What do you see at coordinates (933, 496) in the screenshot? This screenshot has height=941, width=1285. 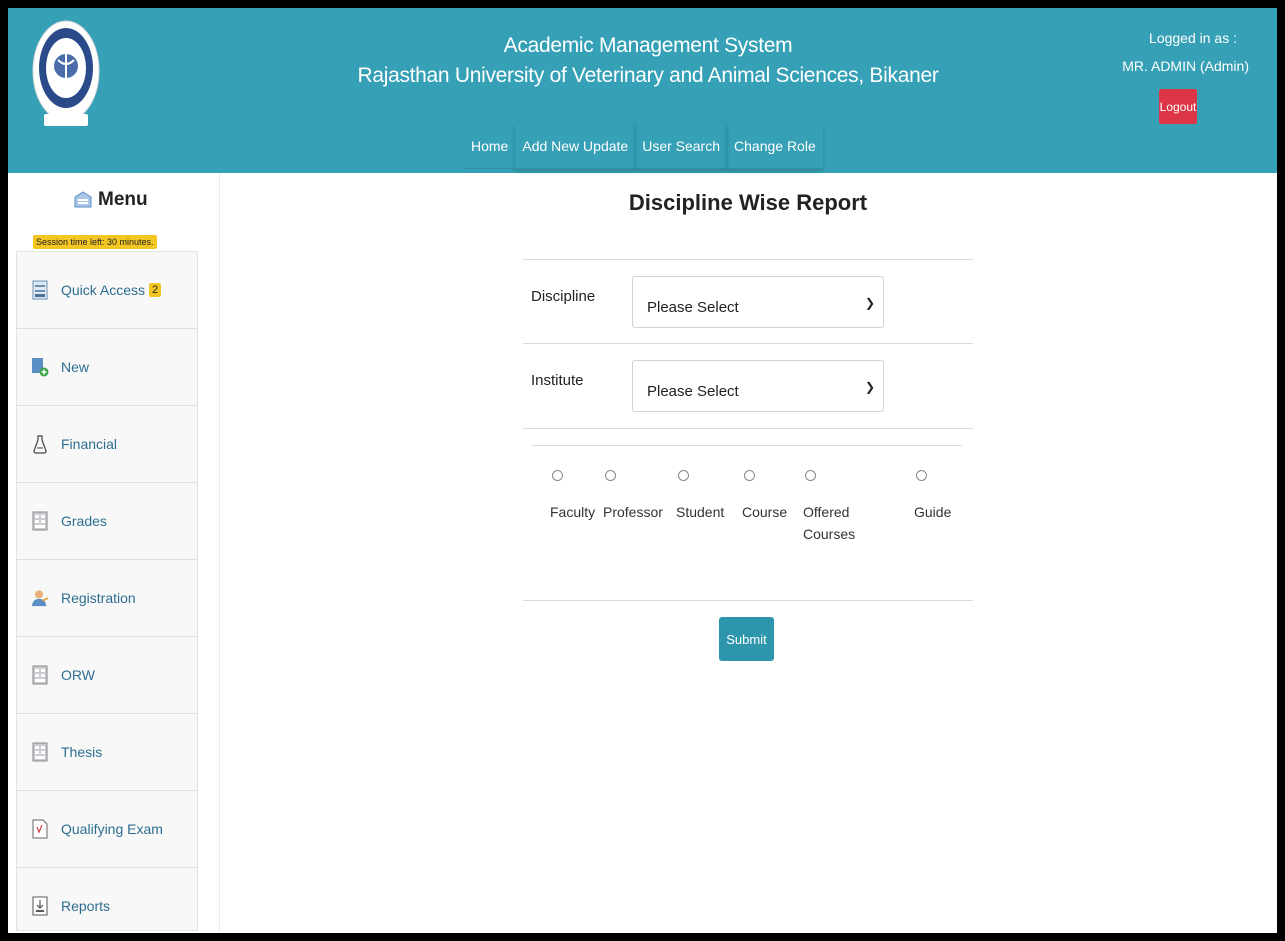 I see `option-guide: Guide` at bounding box center [933, 496].